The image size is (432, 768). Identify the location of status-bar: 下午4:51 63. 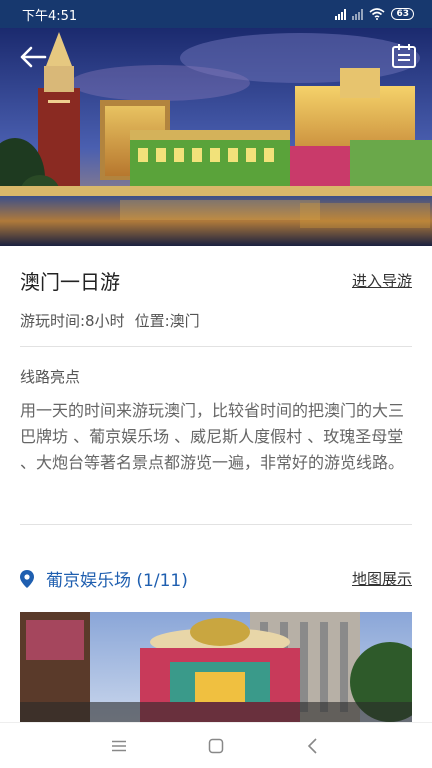
(216, 14).